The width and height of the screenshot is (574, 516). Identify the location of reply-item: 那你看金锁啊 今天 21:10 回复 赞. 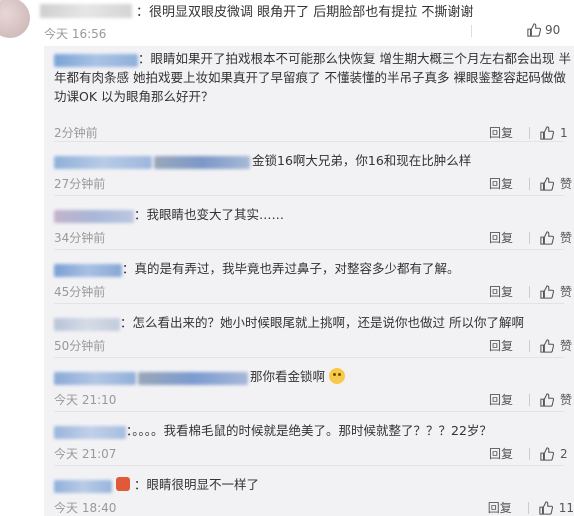
(309, 385).